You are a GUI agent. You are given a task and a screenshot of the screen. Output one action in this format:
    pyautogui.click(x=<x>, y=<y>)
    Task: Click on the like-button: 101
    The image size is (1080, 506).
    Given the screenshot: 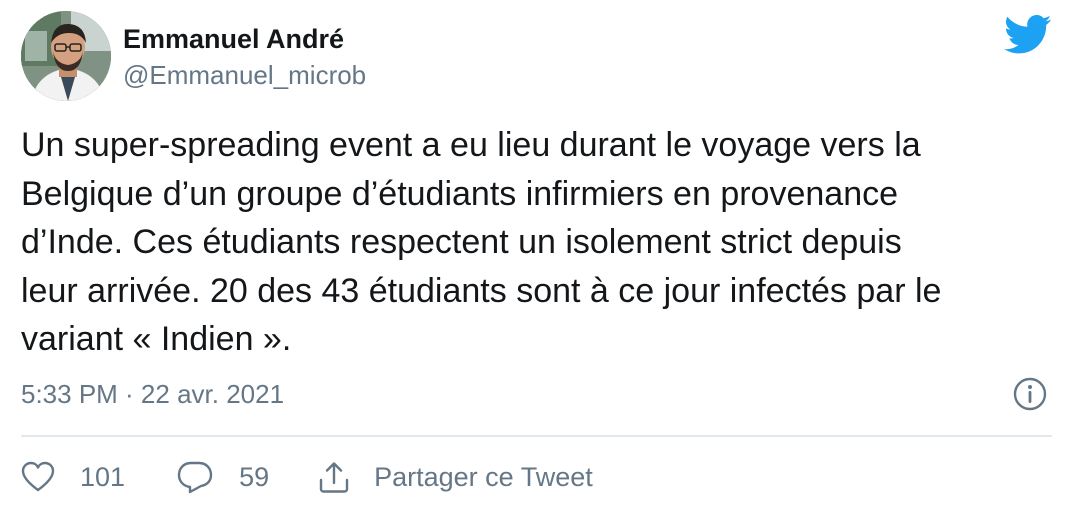 What is the action you would take?
    pyautogui.click(x=99, y=477)
    